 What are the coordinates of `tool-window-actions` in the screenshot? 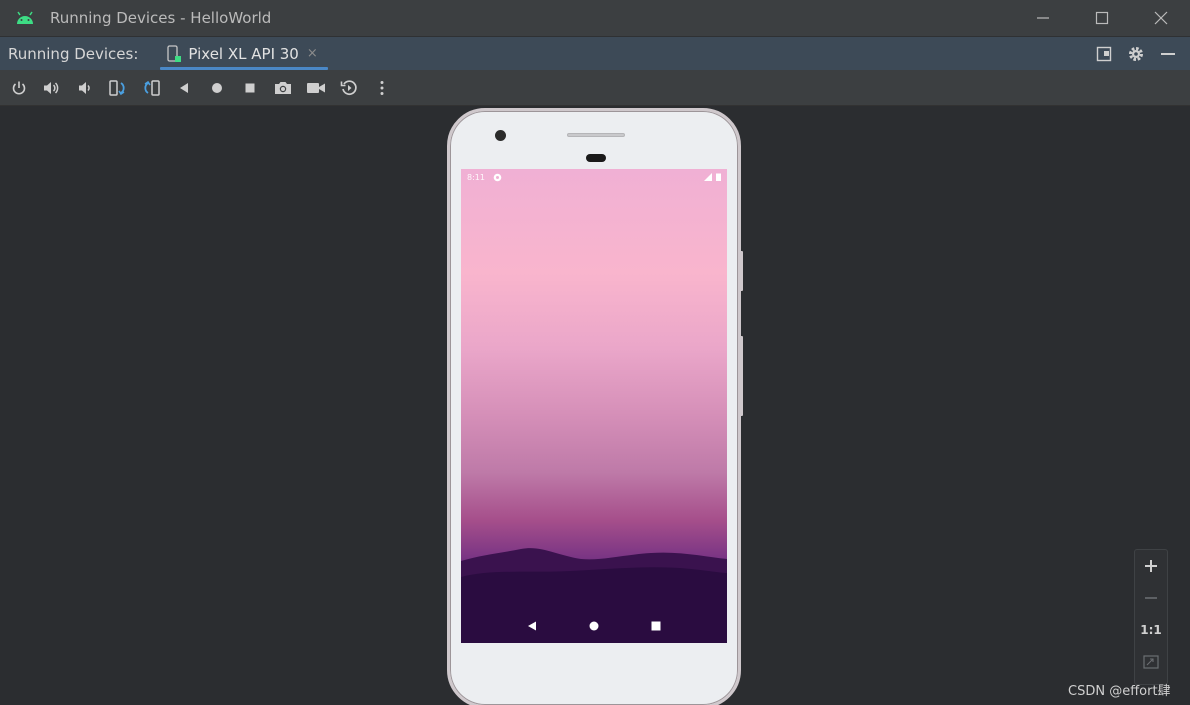 It's located at (1136, 54).